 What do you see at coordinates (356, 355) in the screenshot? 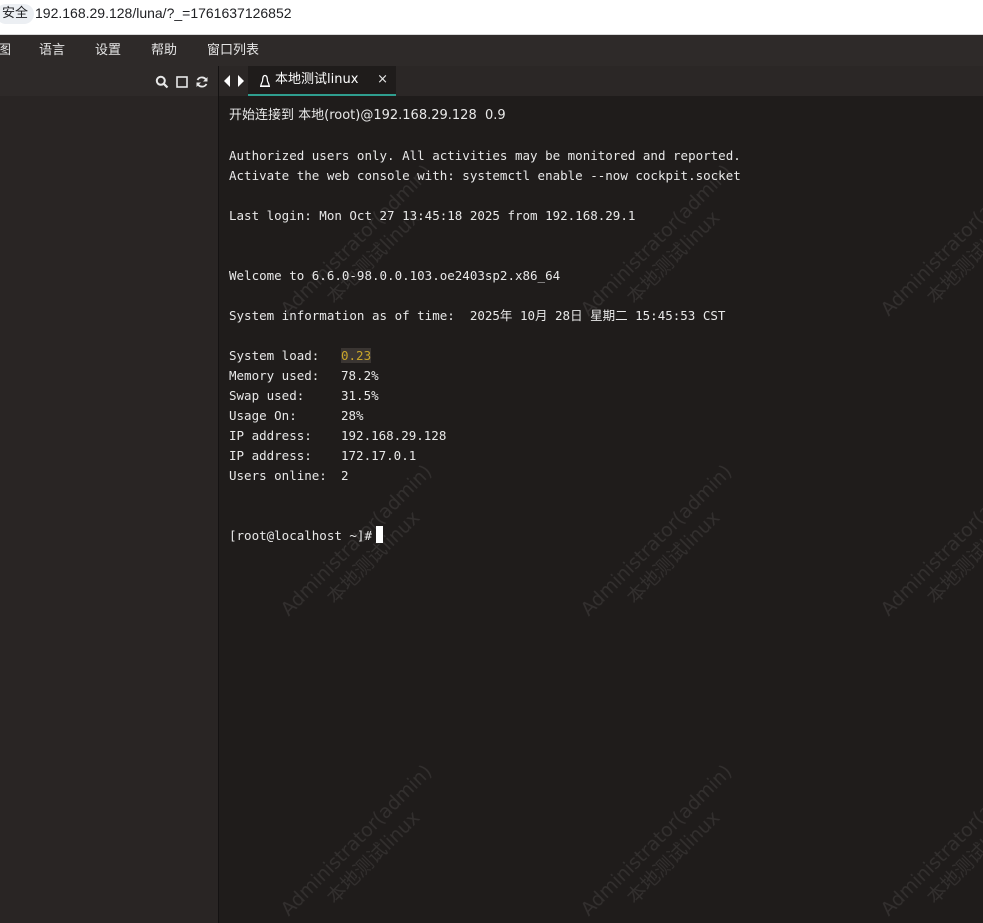
I see `stat-value: 0.23` at bounding box center [356, 355].